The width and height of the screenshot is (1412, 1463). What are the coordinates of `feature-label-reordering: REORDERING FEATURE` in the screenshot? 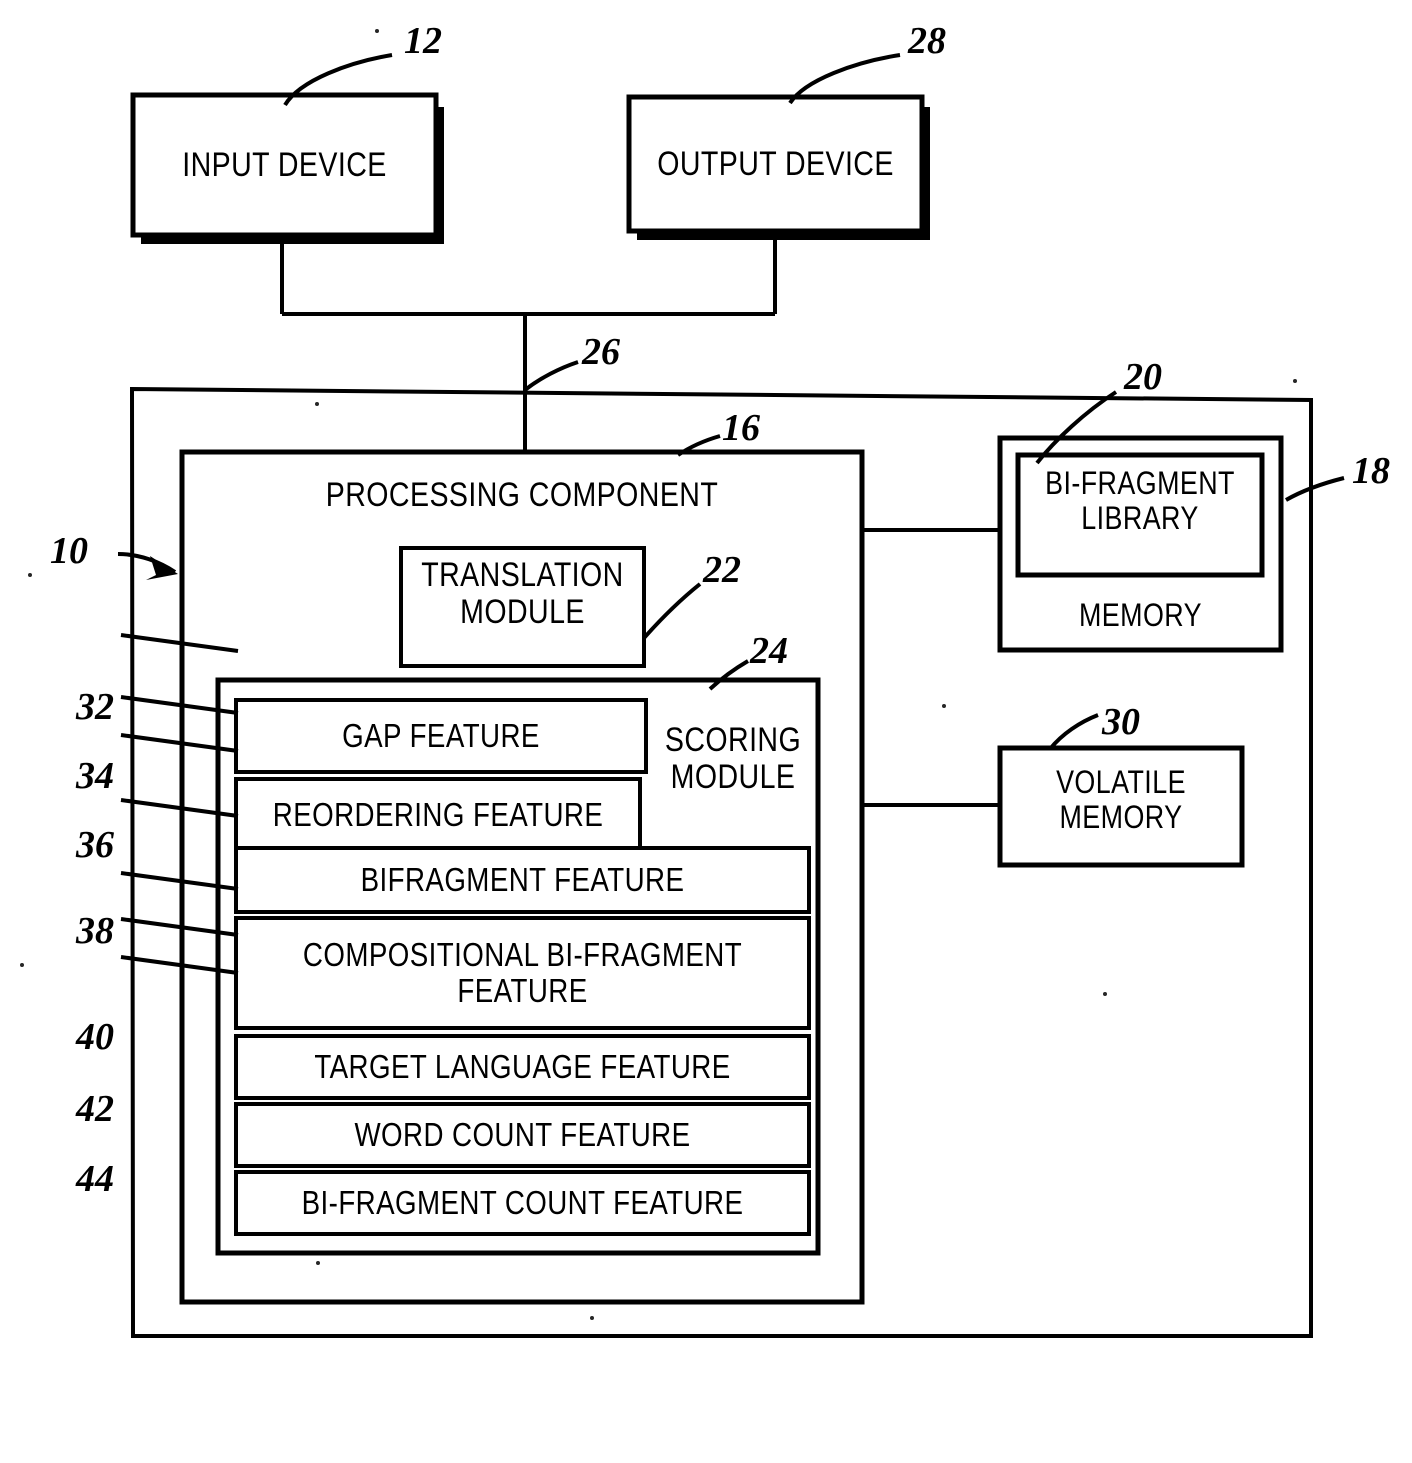 It's located at (438, 815).